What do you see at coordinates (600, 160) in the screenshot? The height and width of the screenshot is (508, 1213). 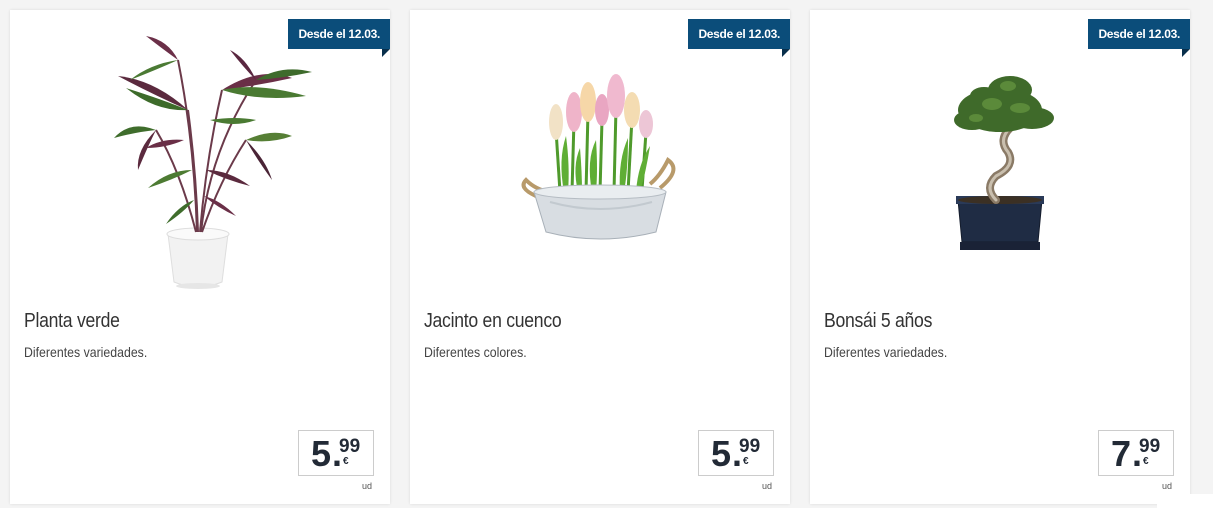 I see `hyacinth-image` at bounding box center [600, 160].